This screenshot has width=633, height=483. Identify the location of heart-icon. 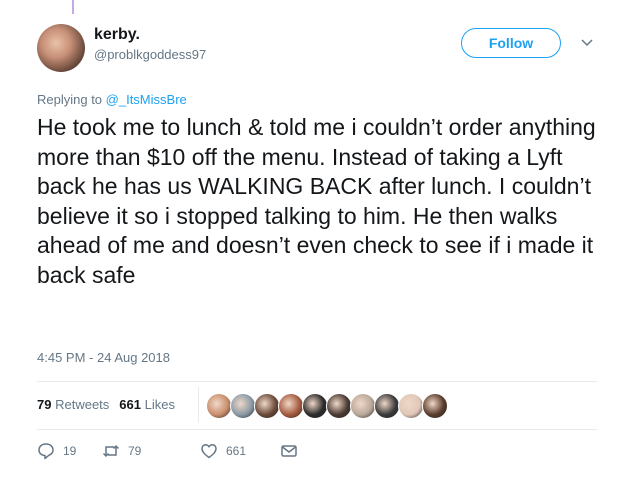
(209, 451).